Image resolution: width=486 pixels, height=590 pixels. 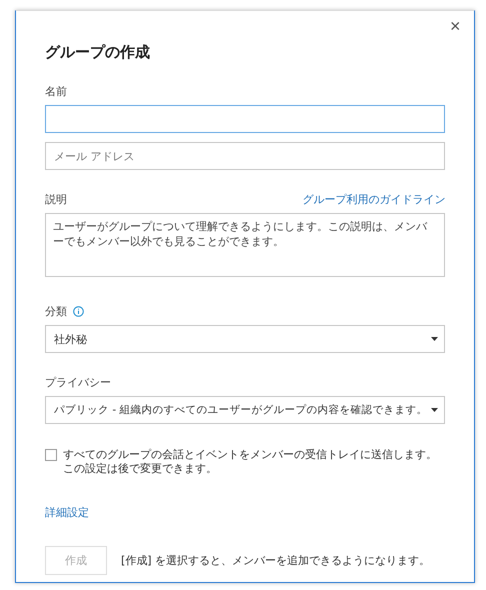 What do you see at coordinates (140, 469) in the screenshot?
I see `subscribe-note: この設定は後で変更できます。` at bounding box center [140, 469].